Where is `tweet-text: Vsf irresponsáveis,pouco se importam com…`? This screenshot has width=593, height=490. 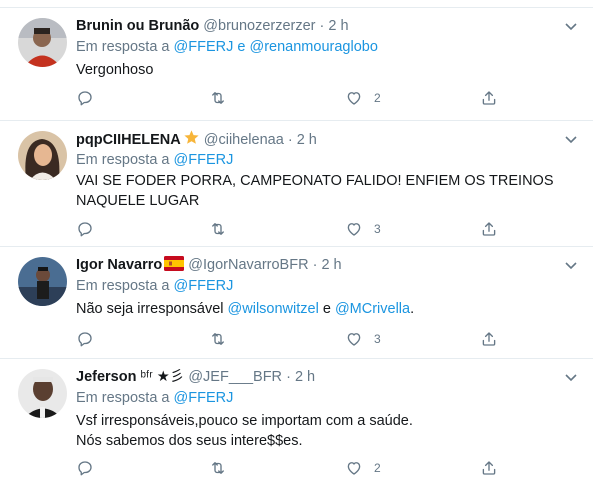
tweet-text: Vsf irresponsáveis,pouco se importam com… is located at coordinates (326, 431).